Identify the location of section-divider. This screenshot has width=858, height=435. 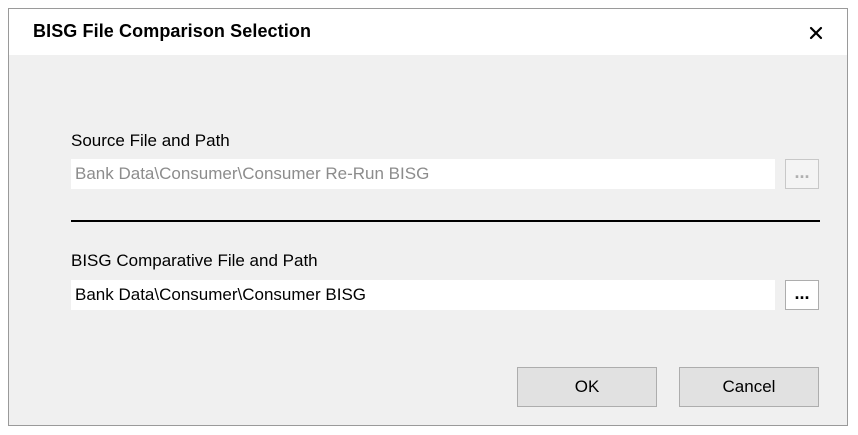
(445, 221).